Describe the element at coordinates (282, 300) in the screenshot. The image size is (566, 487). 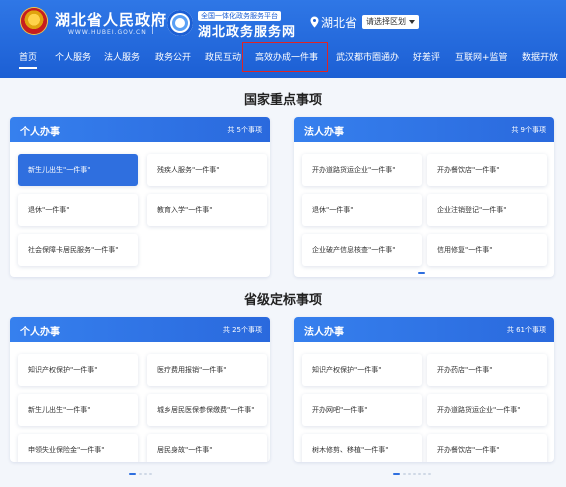
I see `section-title-provincial: 省级定标事项` at that location.